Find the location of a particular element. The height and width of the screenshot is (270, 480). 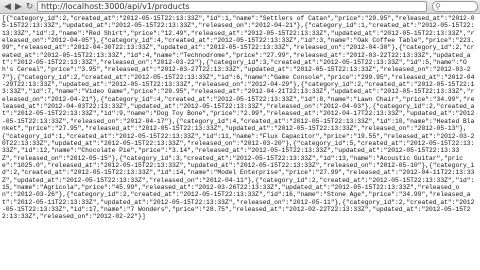

reload-icon: ↻ is located at coordinates (29, 7).